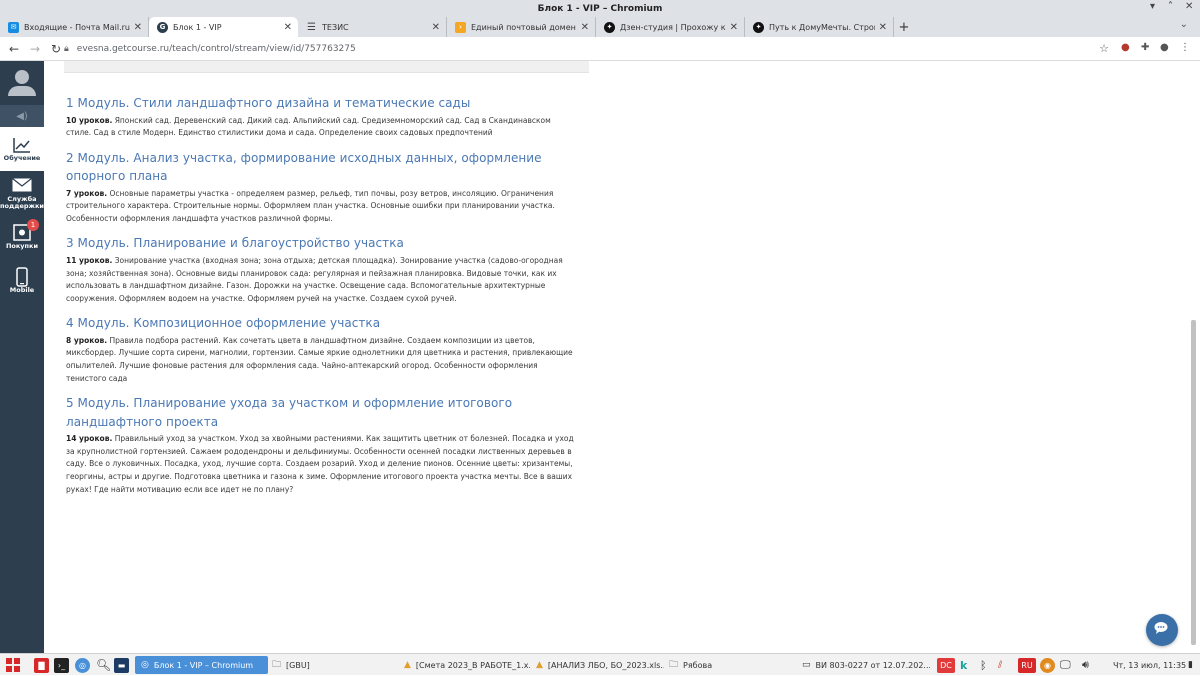 Image resolution: width=1200 pixels, height=676 pixels. What do you see at coordinates (1162, 630) in the screenshot?
I see `chat-button` at bounding box center [1162, 630].